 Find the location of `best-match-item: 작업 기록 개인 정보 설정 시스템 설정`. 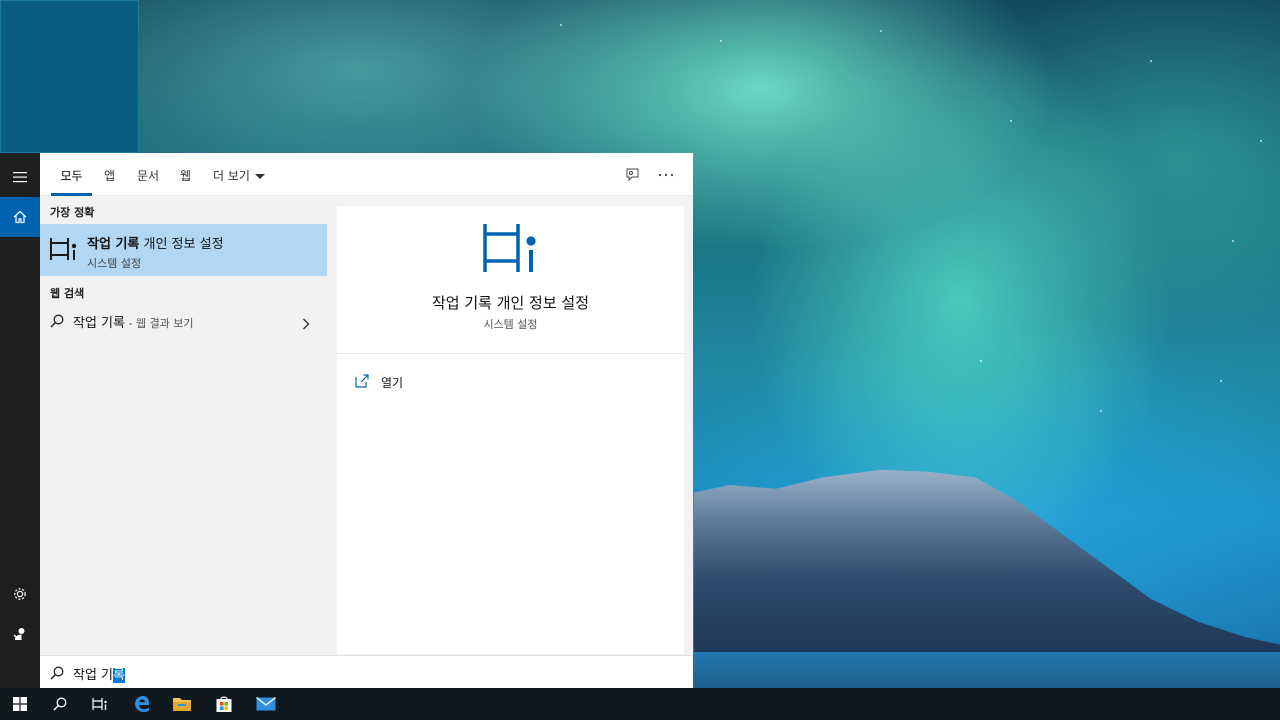

best-match-item: 작업 기록 개인 정보 설정 시스템 설정 is located at coordinates (183, 250).